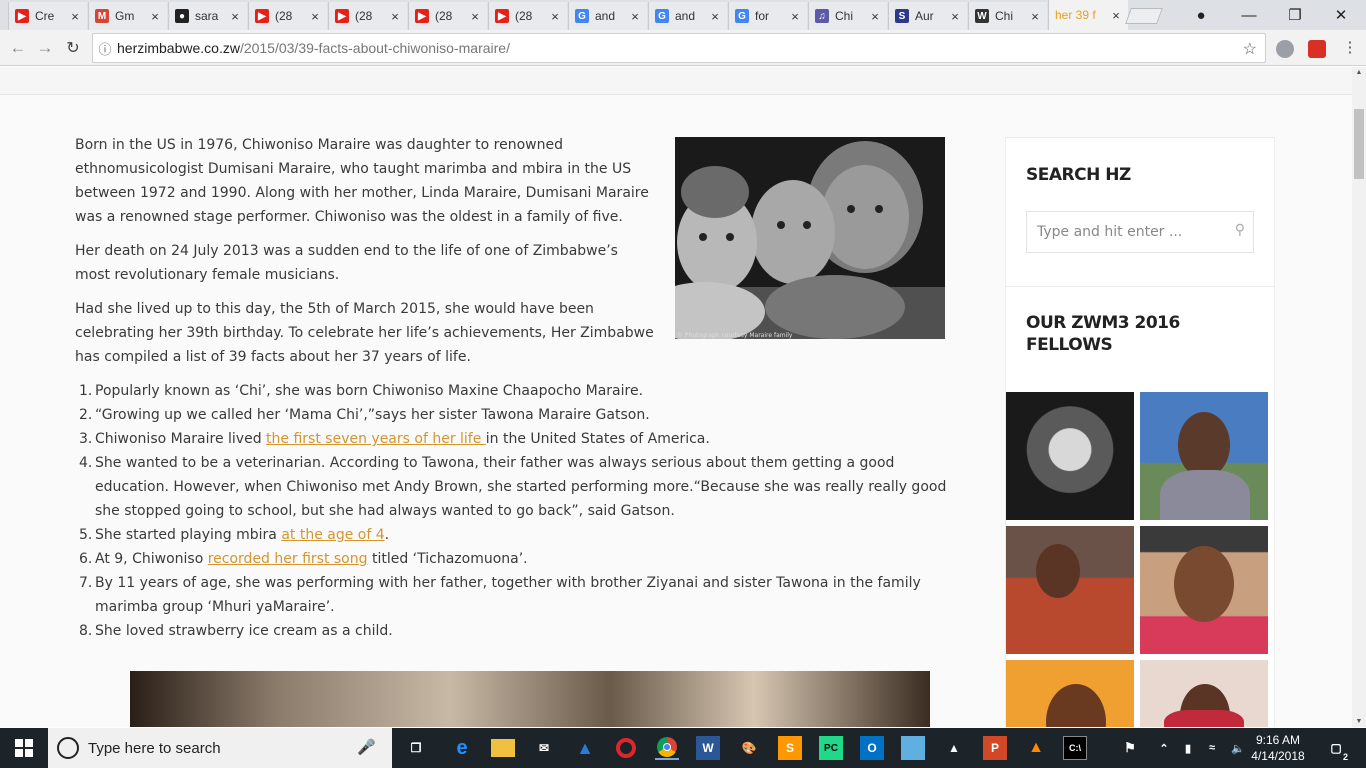  Describe the element at coordinates (676, 81) in the screenshot. I see `site-header-strip` at that location.